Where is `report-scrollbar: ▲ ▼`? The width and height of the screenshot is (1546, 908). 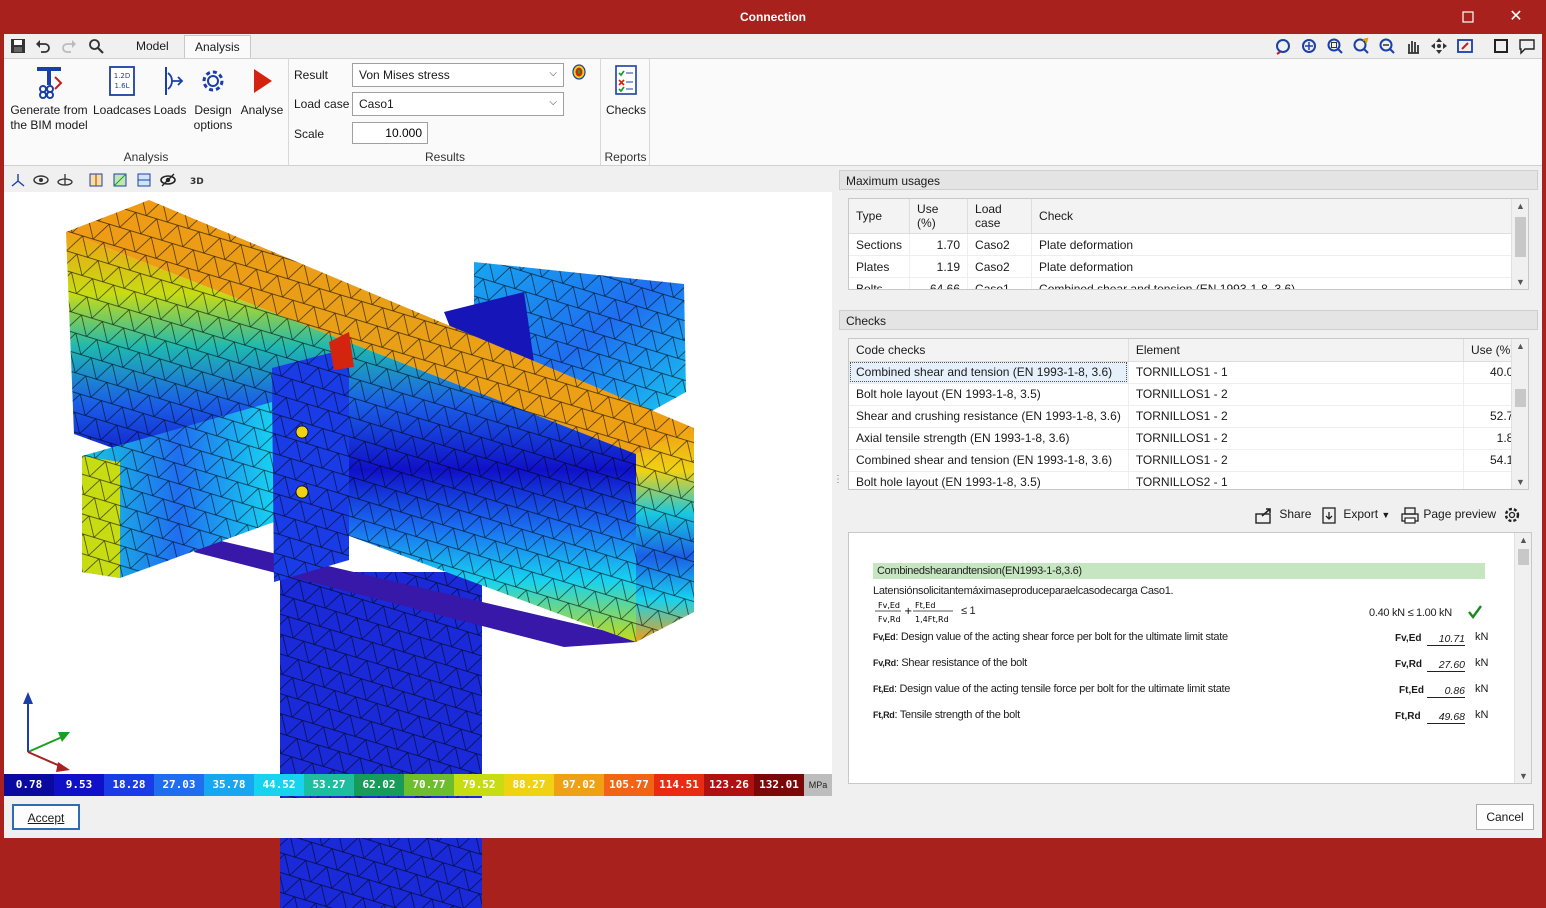
report-scrollbar: ▲ ▼ is located at coordinates (1522, 658).